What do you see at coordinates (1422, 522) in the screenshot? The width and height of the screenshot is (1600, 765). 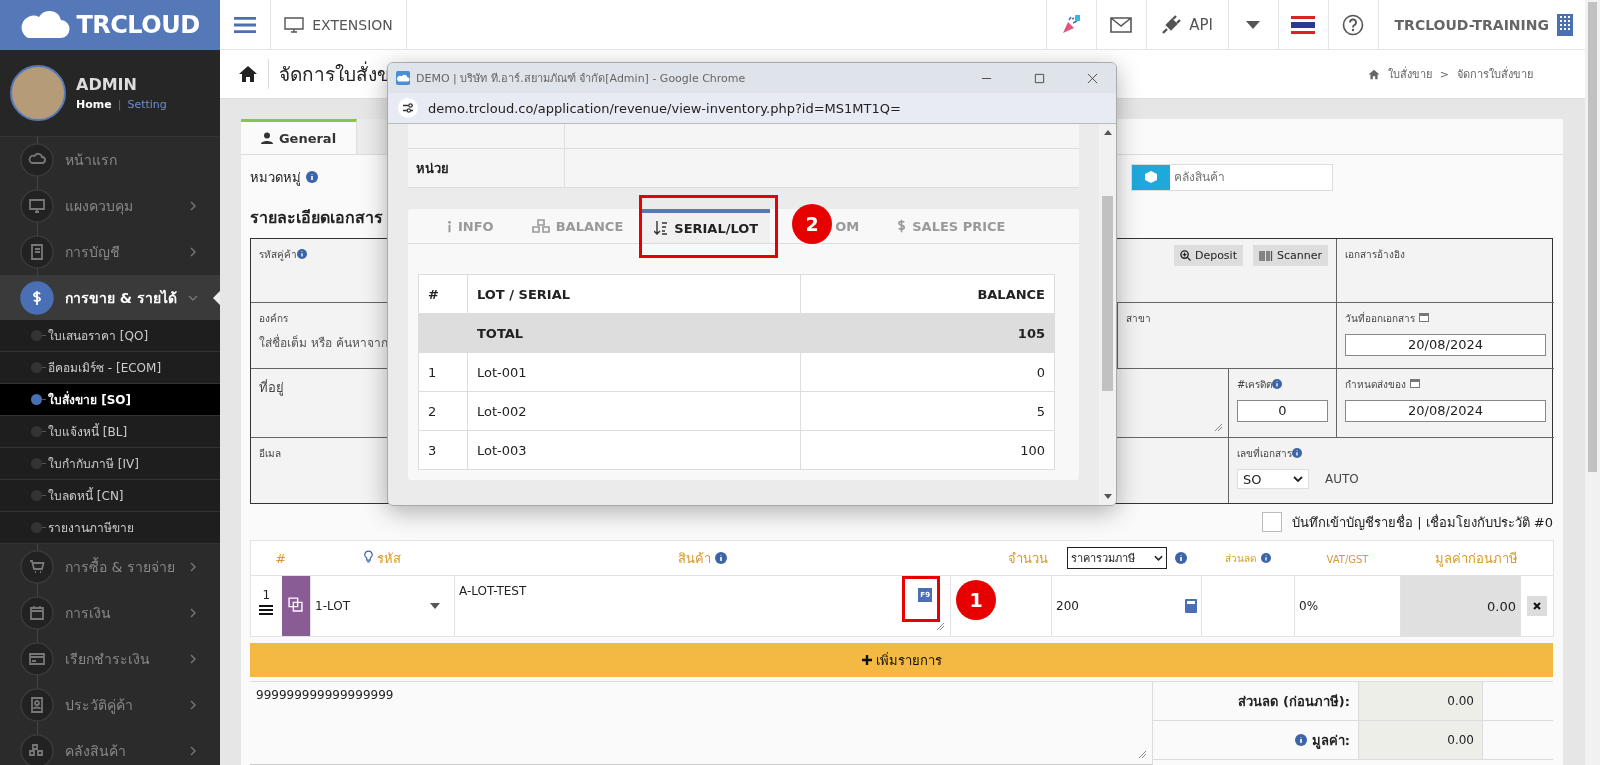 I see `checkbox-label: บันทึกเข้าบัญชีรายชื่อ | เชื่อมโยงกับประวัติ #0` at bounding box center [1422, 522].